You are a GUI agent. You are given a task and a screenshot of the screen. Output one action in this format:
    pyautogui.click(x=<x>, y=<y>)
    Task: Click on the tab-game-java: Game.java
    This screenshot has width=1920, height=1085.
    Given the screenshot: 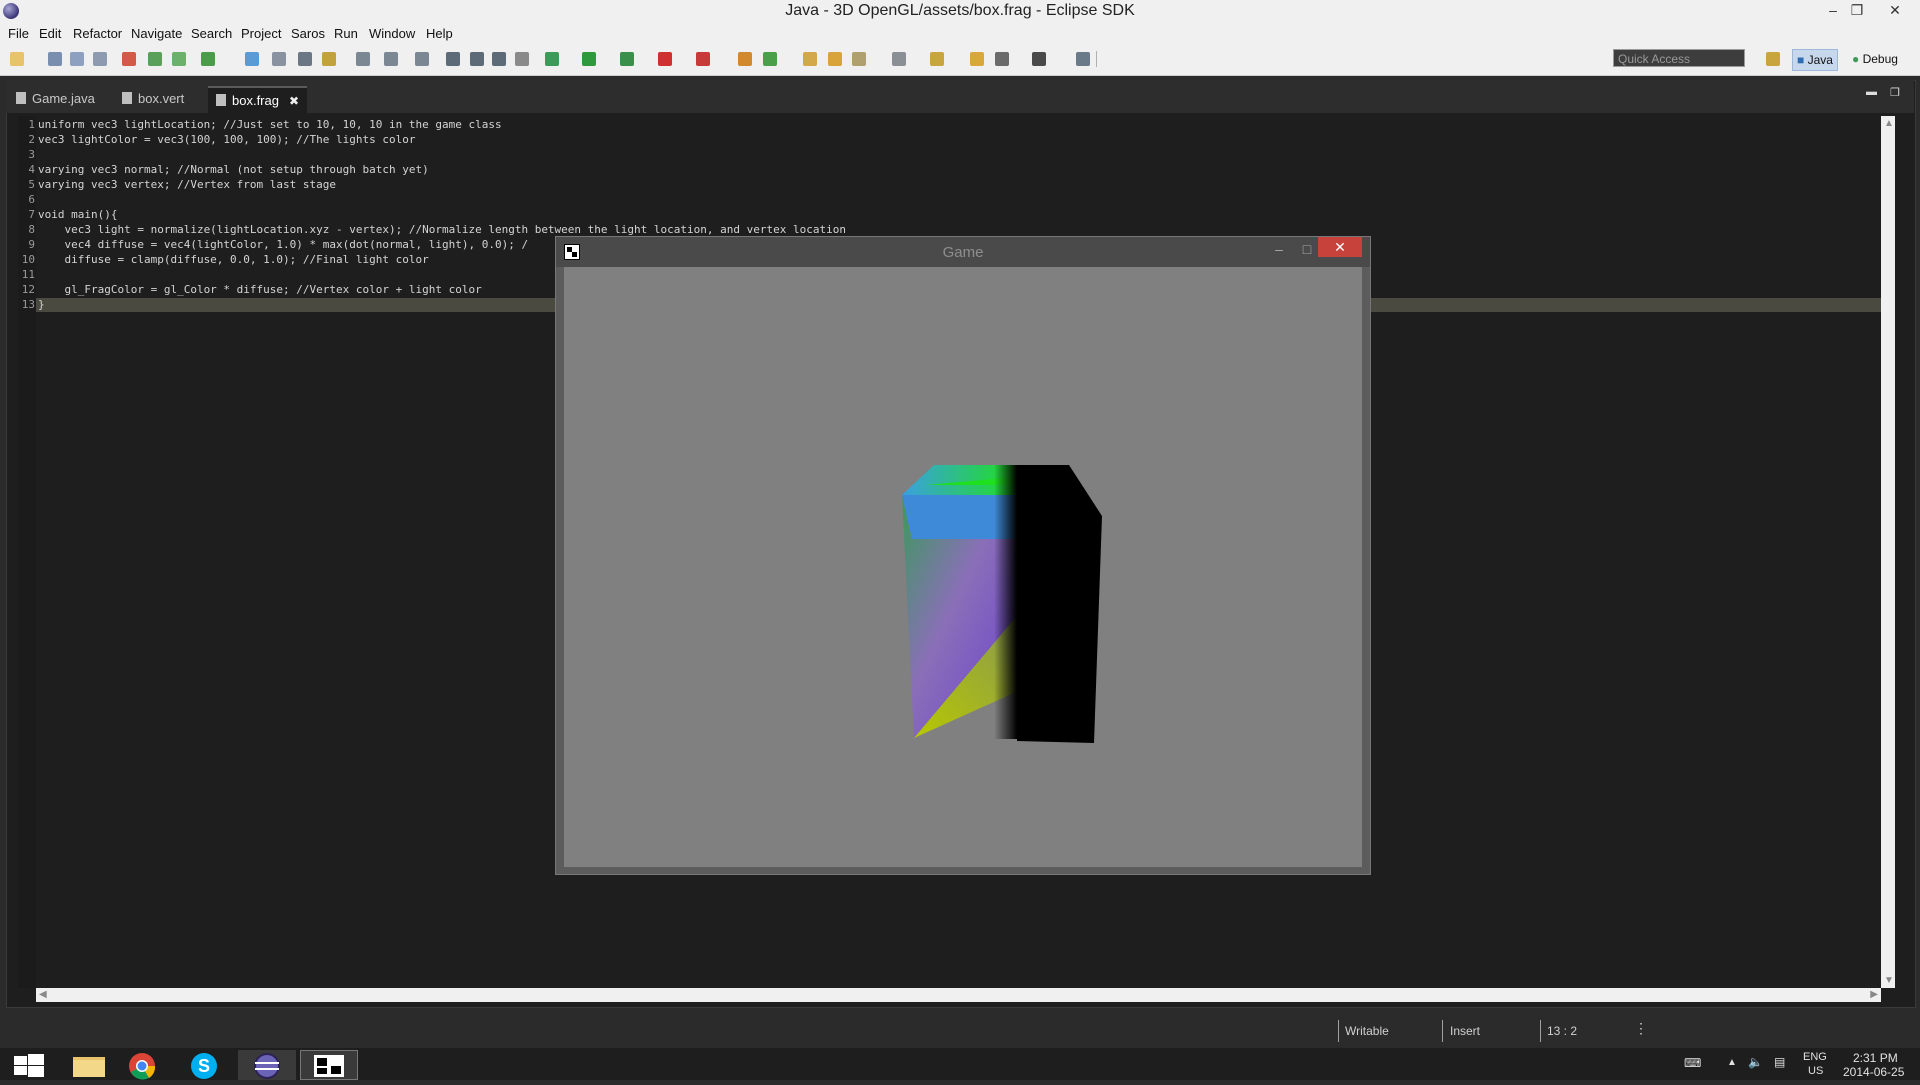 What is the action you would take?
    pyautogui.click(x=55, y=98)
    